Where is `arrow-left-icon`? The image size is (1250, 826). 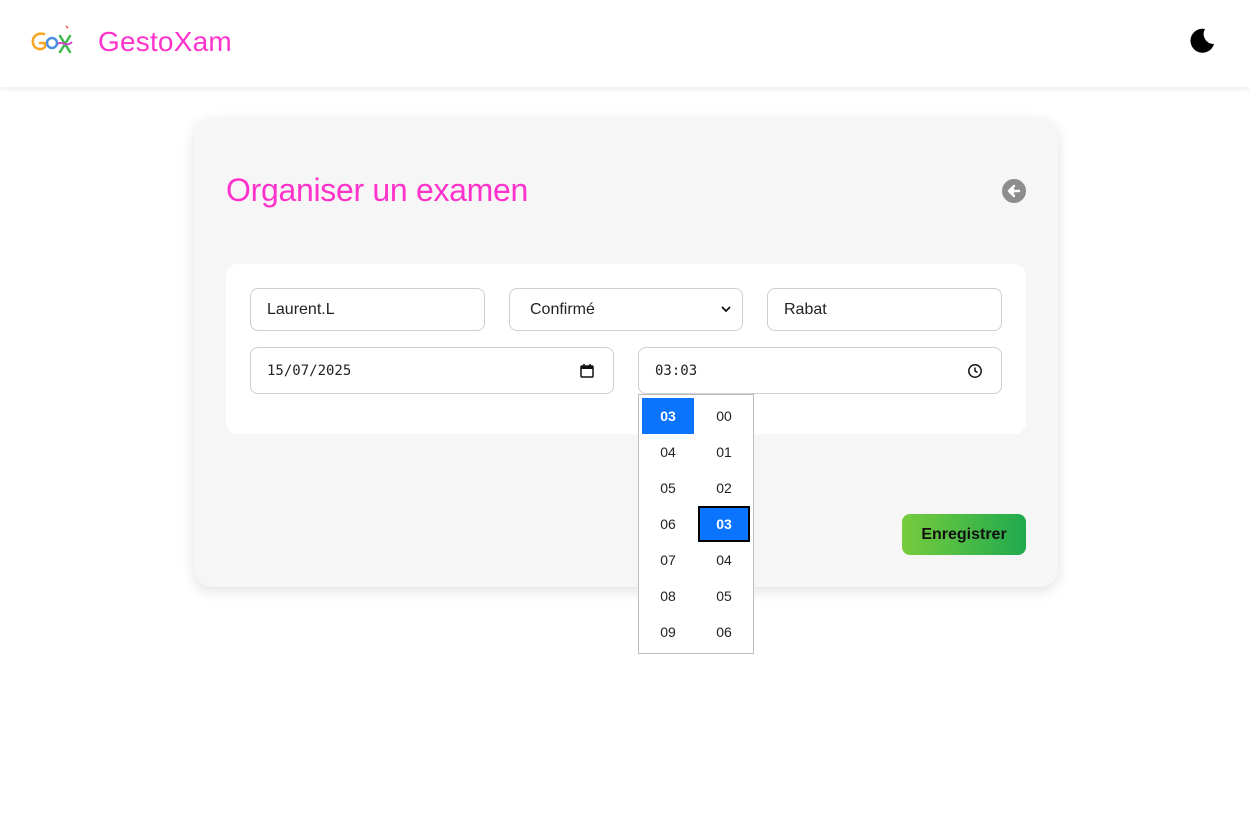
arrow-left-icon is located at coordinates (1014, 191).